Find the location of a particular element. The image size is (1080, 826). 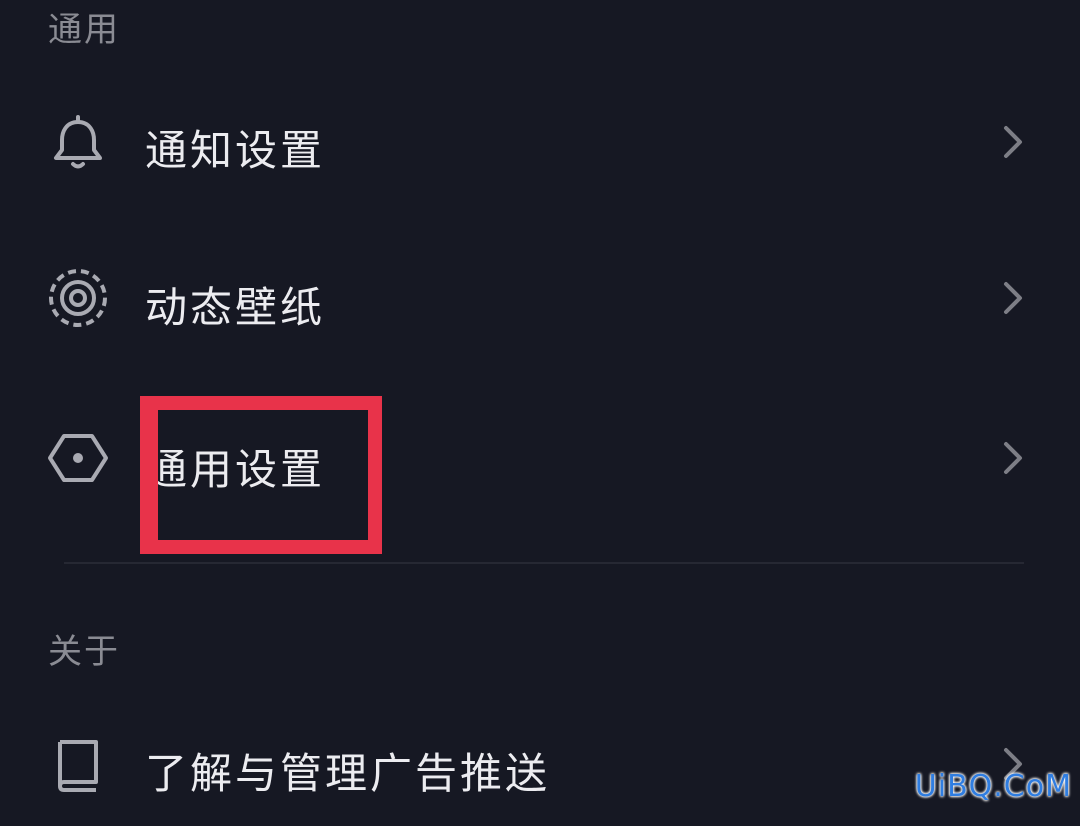

settings-item-label: 通用设置 is located at coordinates (235, 469).